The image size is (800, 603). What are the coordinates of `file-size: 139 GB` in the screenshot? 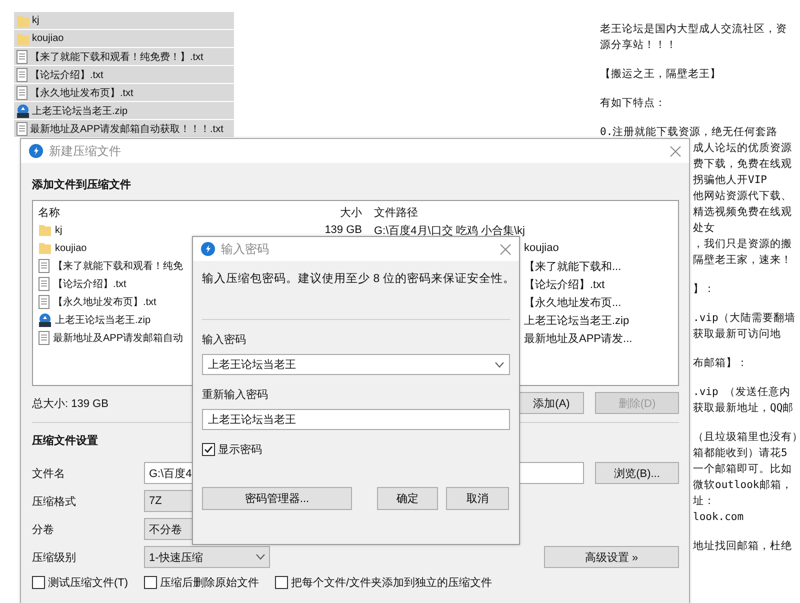 It's located at (343, 230).